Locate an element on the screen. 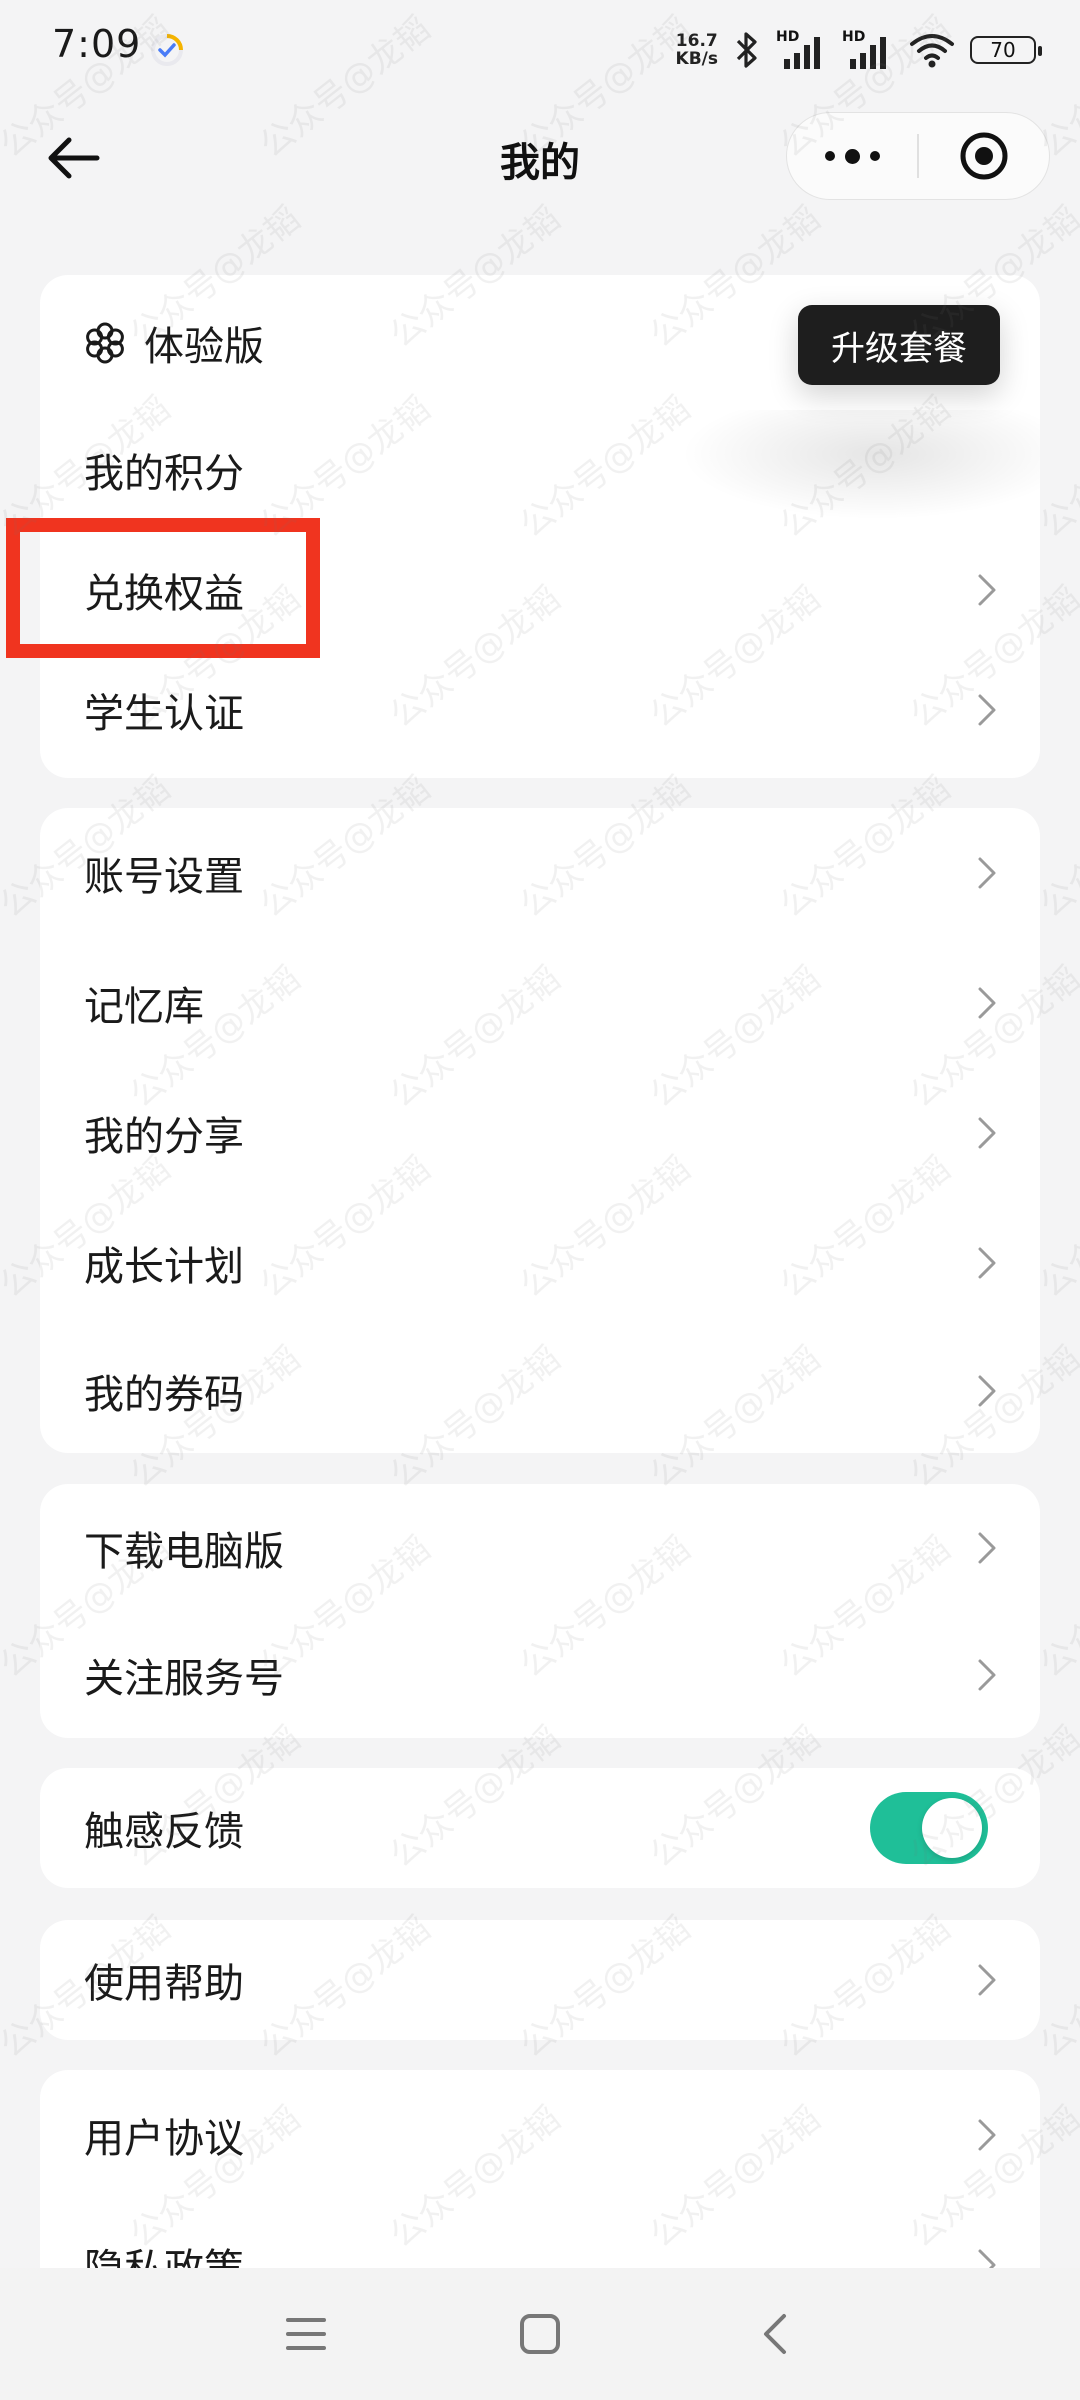  menu-item-label: 关注服务号 is located at coordinates (184, 1678).